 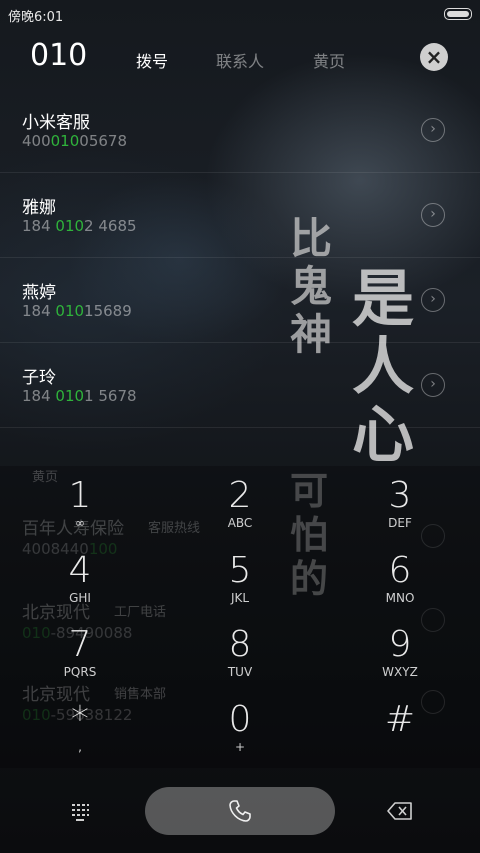 What do you see at coordinates (80, 644) in the screenshot?
I see `key-digit: 7` at bounding box center [80, 644].